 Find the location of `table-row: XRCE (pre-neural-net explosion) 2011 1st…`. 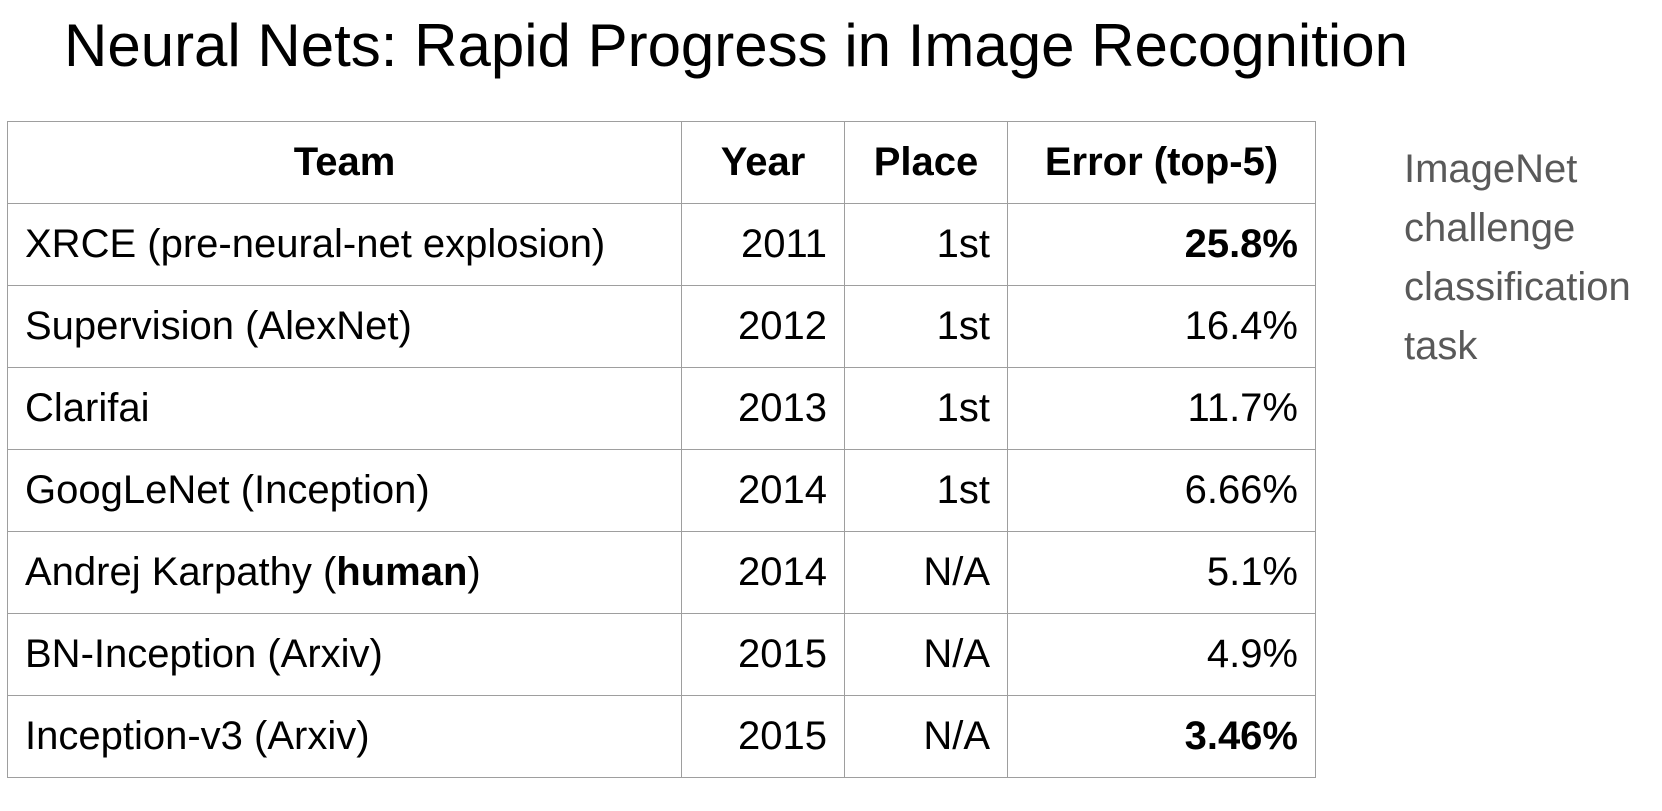

table-row: XRCE (pre-neural-net explosion) 2011 1st… is located at coordinates (661, 244).